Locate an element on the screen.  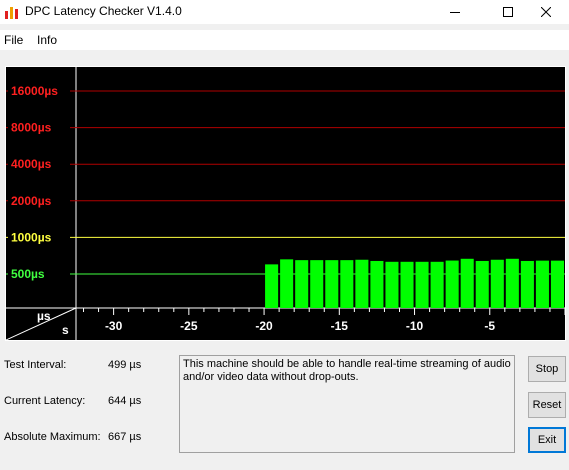
title-bar: DPC Latency Checker V1.4.0 is located at coordinates (284, 12).